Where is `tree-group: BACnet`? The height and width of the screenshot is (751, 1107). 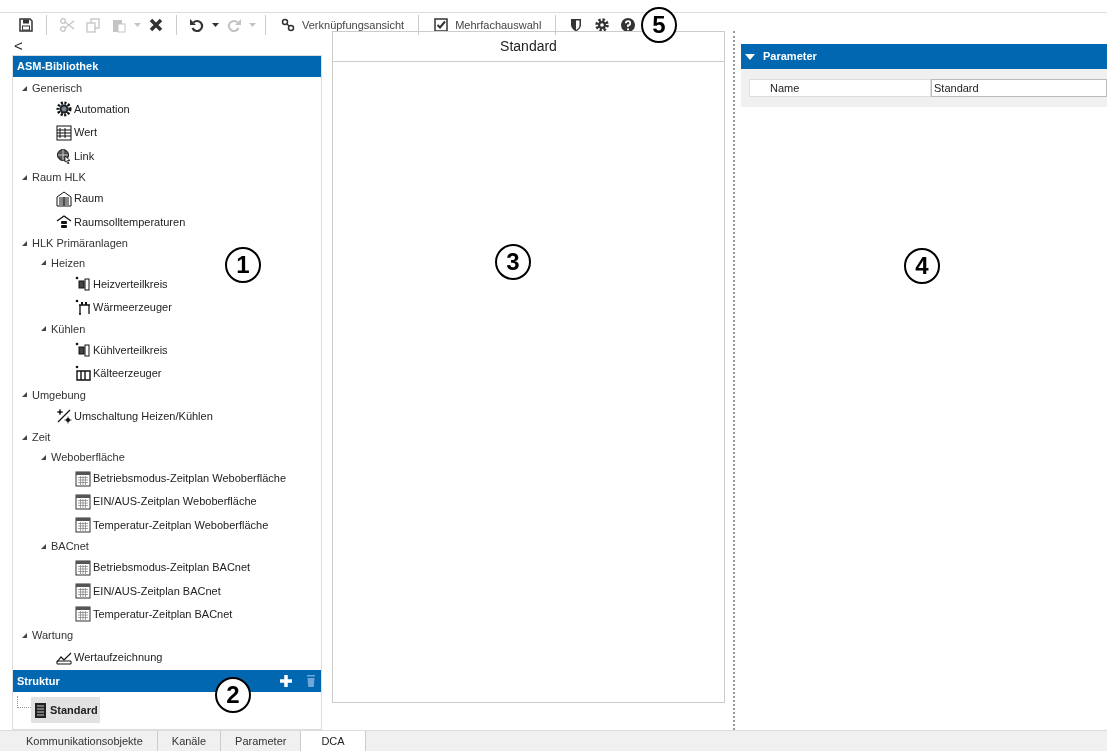
tree-group: BACnet is located at coordinates (70, 546).